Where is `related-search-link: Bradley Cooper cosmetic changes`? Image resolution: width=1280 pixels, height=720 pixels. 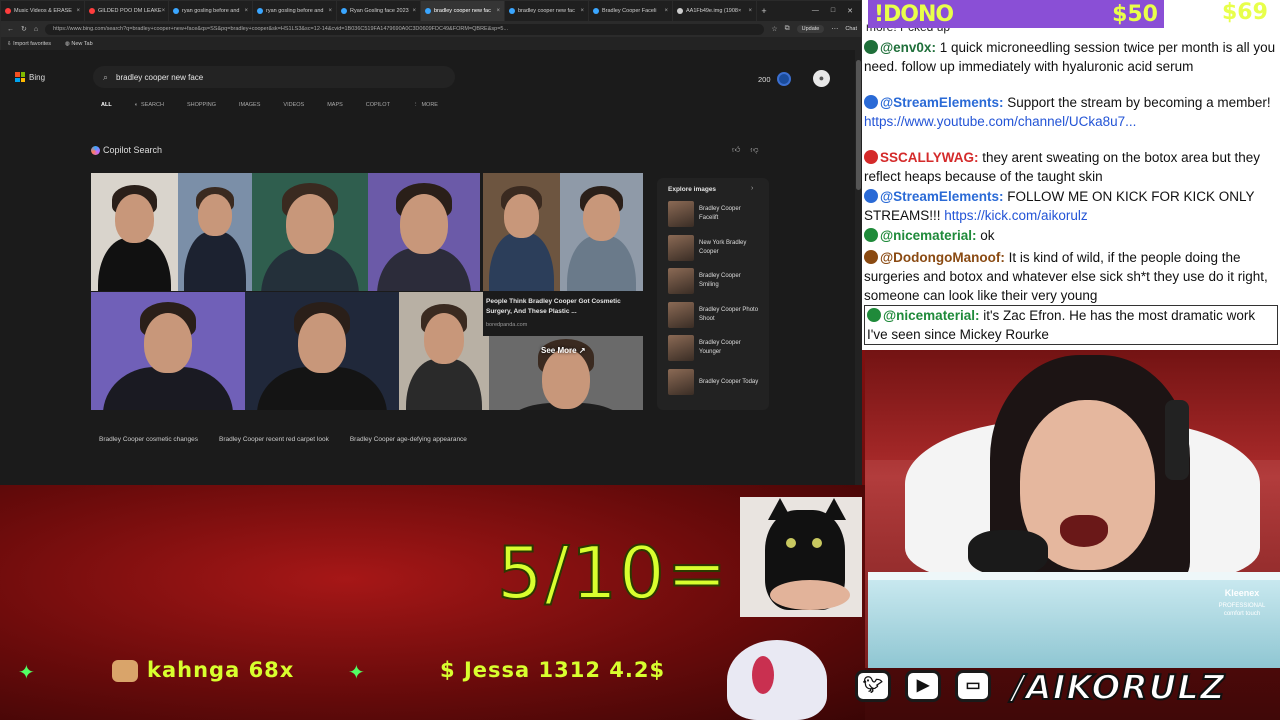 related-search-link: Bradley Cooper cosmetic changes is located at coordinates (148, 439).